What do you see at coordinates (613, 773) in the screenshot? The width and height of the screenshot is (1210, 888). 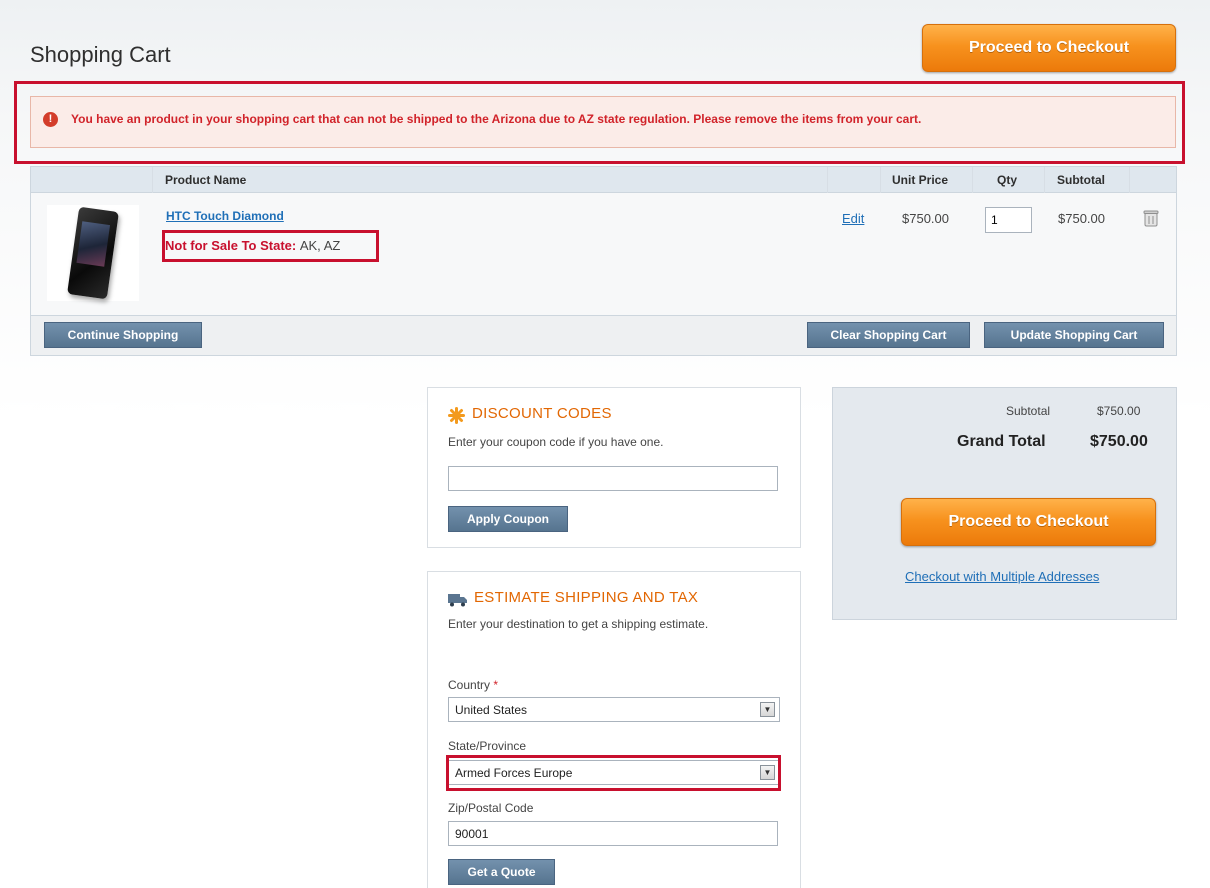 I see `state-highlight-outline` at bounding box center [613, 773].